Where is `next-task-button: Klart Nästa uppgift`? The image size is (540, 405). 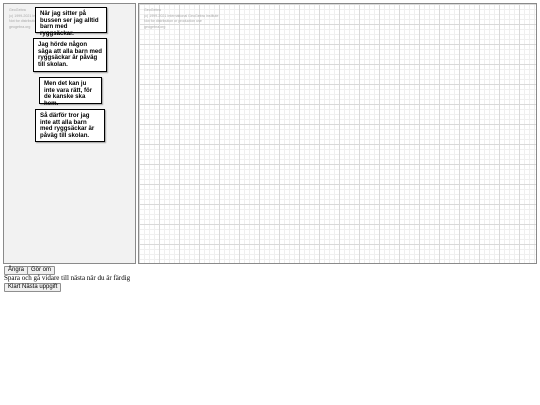
next-task-button: Klart Nästa uppgift is located at coordinates (33, 287).